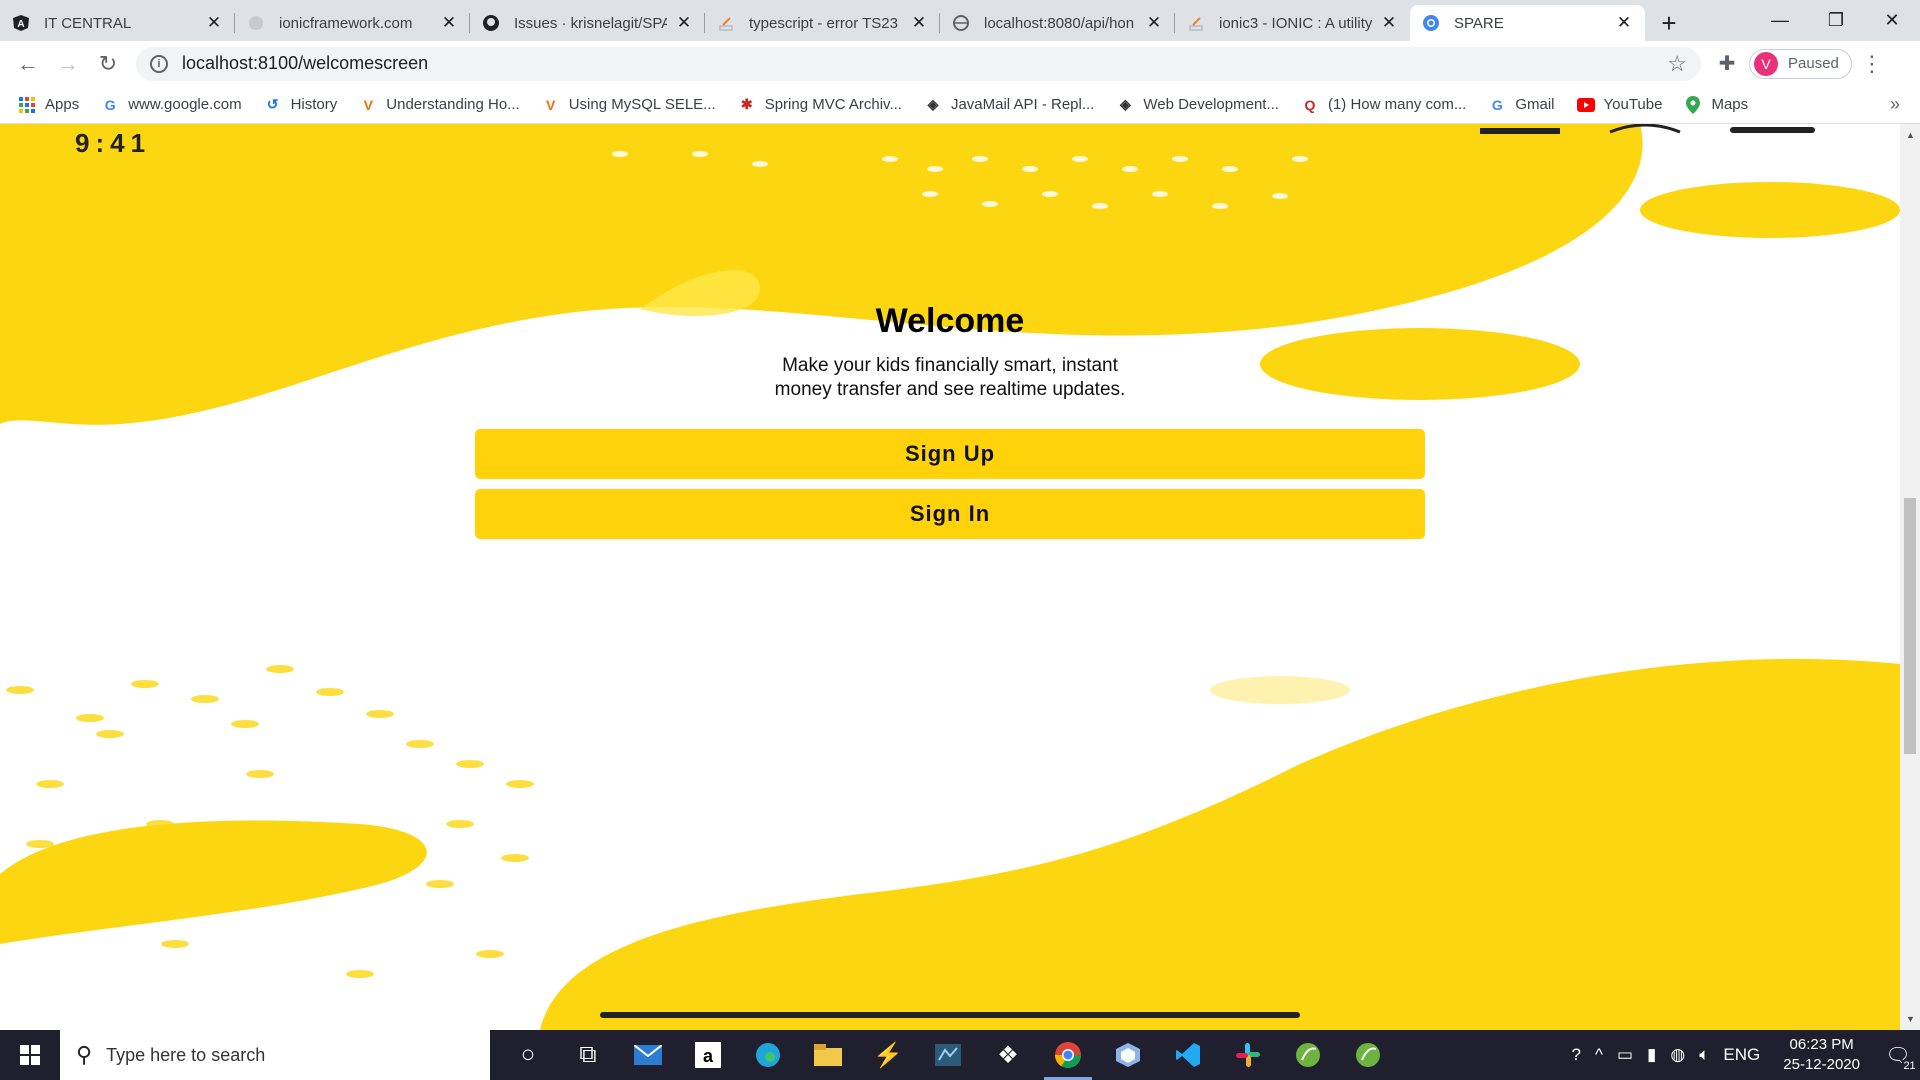 The height and width of the screenshot is (1080, 1920). I want to click on bookmark-label: History, so click(314, 104).